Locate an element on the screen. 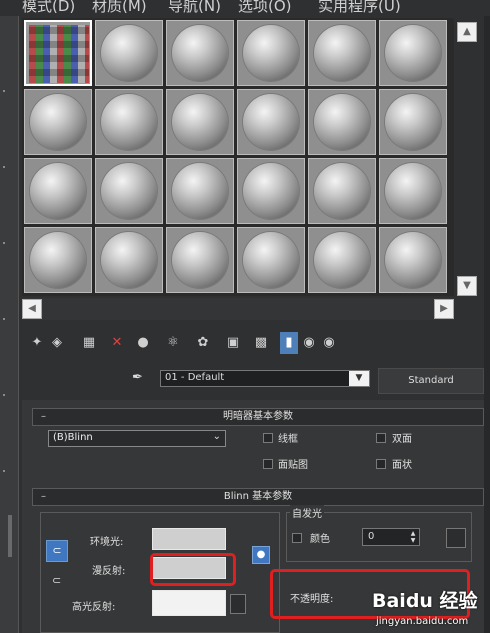  scroll-down-button: ▼ is located at coordinates (467, 286).